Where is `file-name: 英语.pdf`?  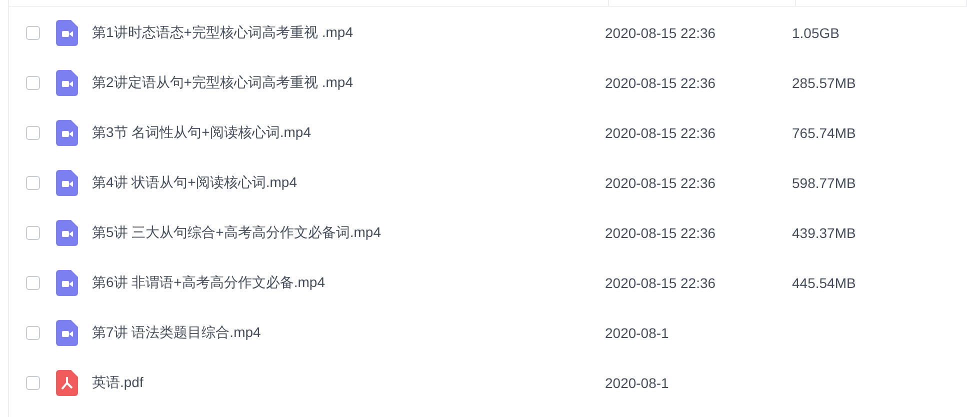 file-name: 英语.pdf is located at coordinates (348, 383).